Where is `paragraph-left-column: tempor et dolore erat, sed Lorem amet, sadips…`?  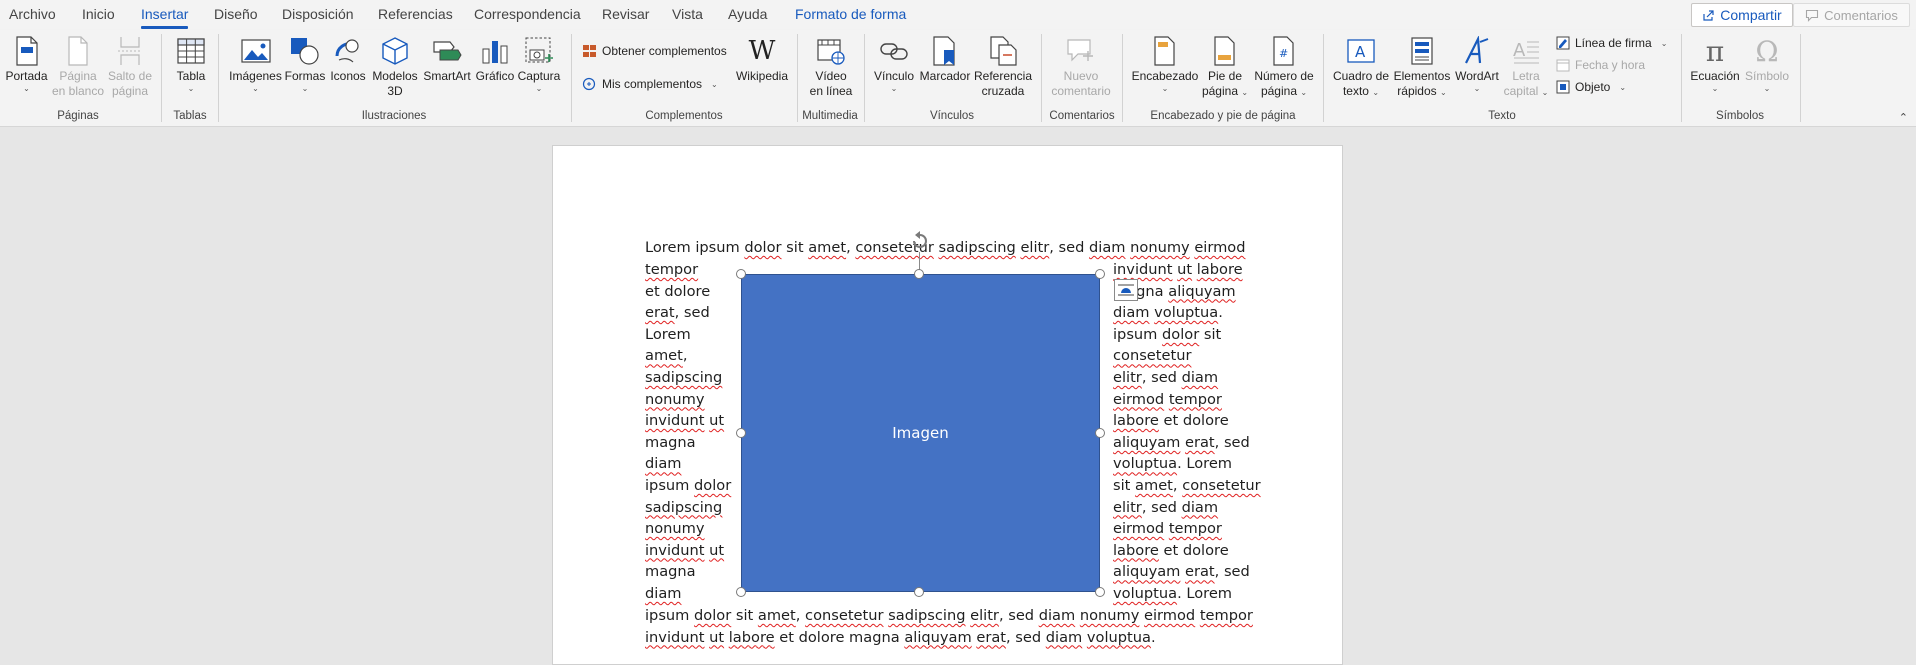
paragraph-left-column: tempor et dolore erat, sed Lorem amet, sadips… is located at coordinates (688, 432).